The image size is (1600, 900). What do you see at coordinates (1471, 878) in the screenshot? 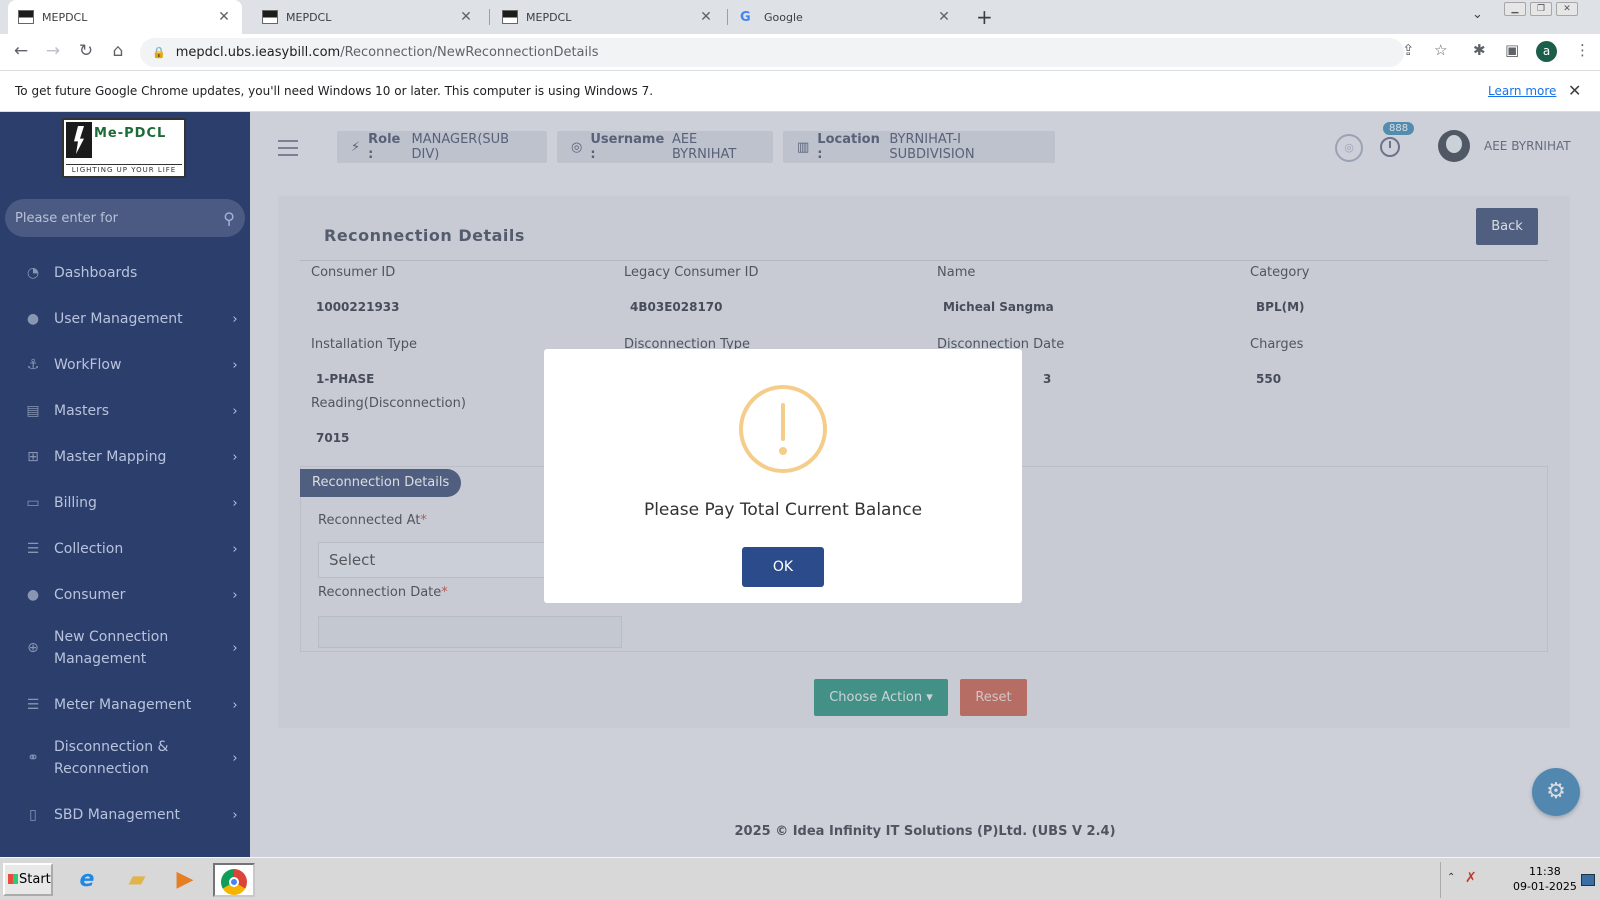
I see `speaker-muted-icon: ✗` at bounding box center [1471, 878].